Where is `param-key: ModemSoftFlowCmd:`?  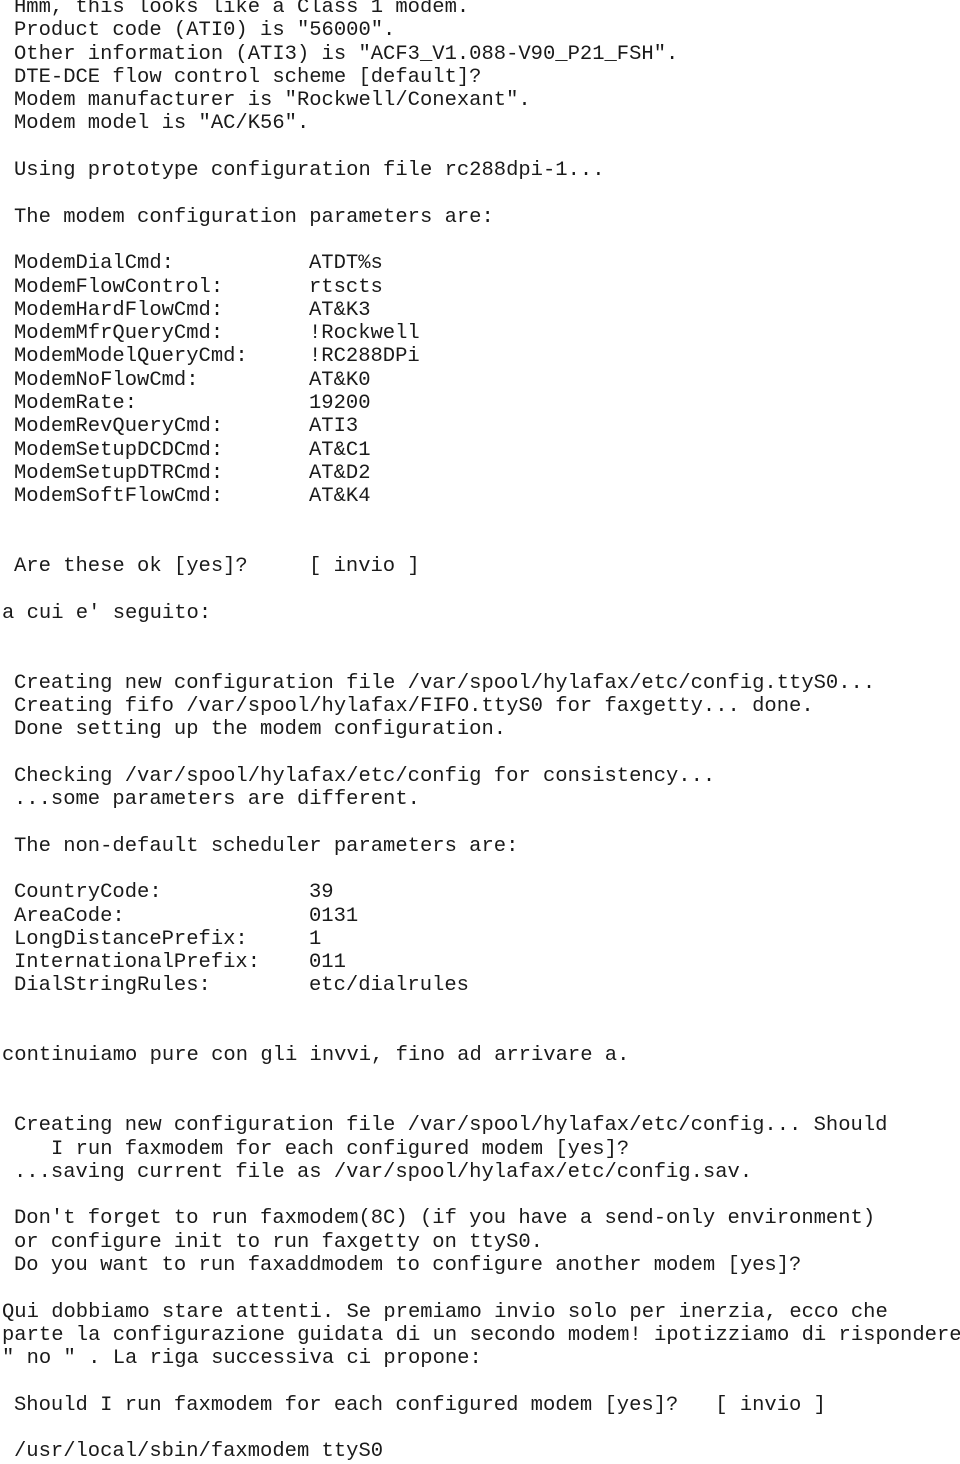 param-key: ModemSoftFlowCmd: is located at coordinates (119, 497).